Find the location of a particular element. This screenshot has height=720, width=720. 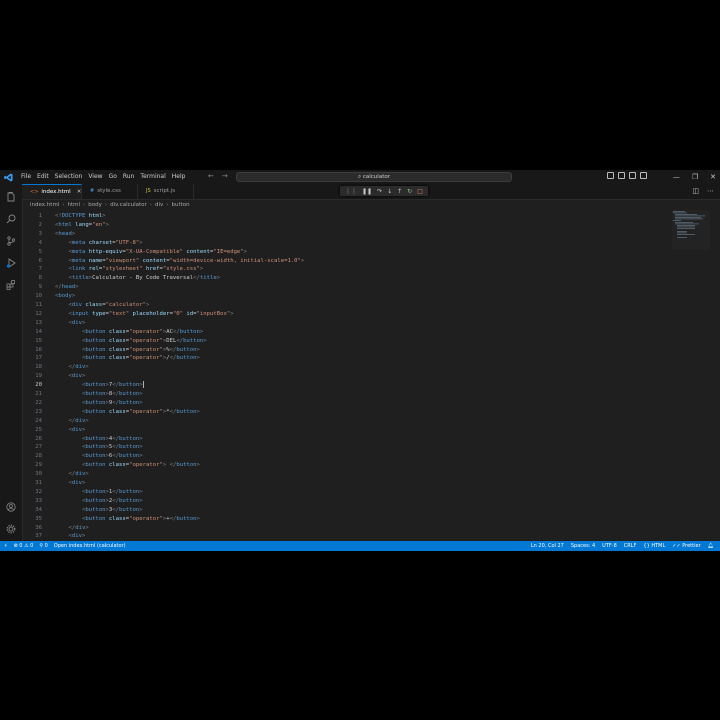

encoding: UTF-8 is located at coordinates (609, 546).